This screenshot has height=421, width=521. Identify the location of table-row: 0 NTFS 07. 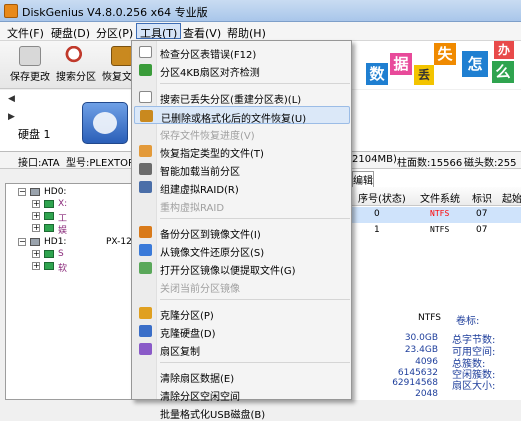
(436, 215).